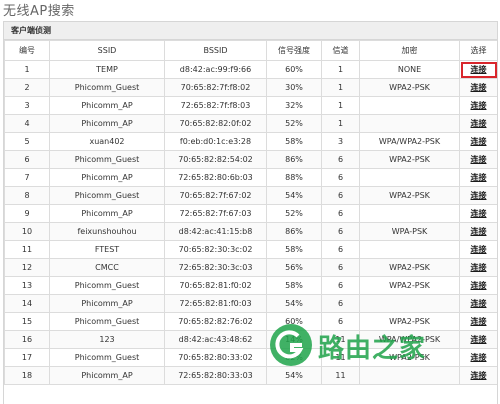 Image resolution: width=500 pixels, height=404 pixels. What do you see at coordinates (215, 69) in the screenshot?
I see `row-bssid: d8:42:ac:99:f9:66` at bounding box center [215, 69].